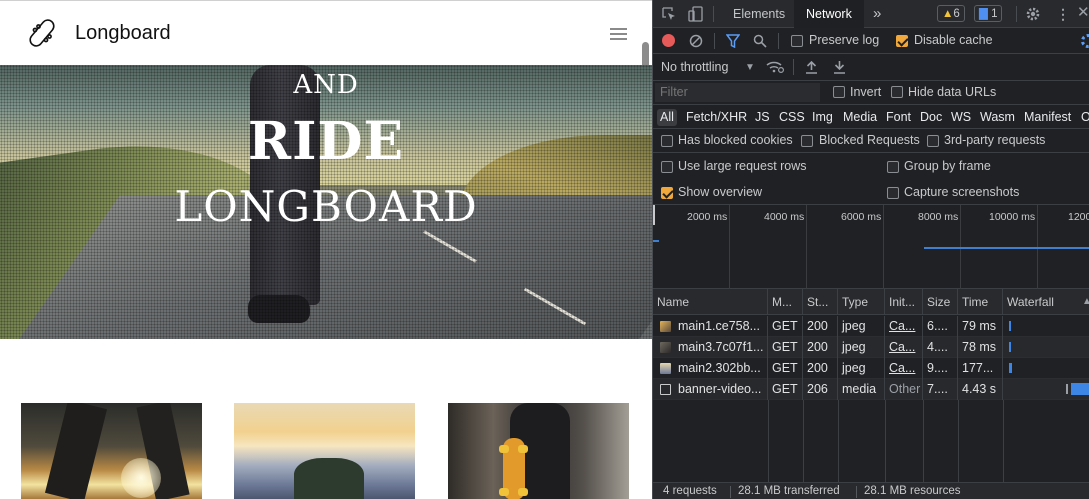 The height and width of the screenshot is (499, 1089). I want to click on column-header-size: Size, so click(940, 302).